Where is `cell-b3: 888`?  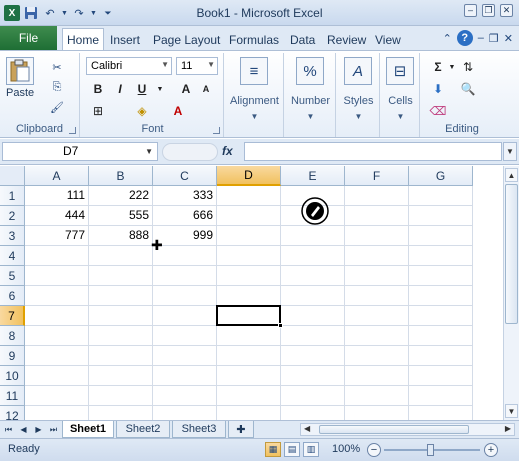 cell-b3: 888 is located at coordinates (121, 236).